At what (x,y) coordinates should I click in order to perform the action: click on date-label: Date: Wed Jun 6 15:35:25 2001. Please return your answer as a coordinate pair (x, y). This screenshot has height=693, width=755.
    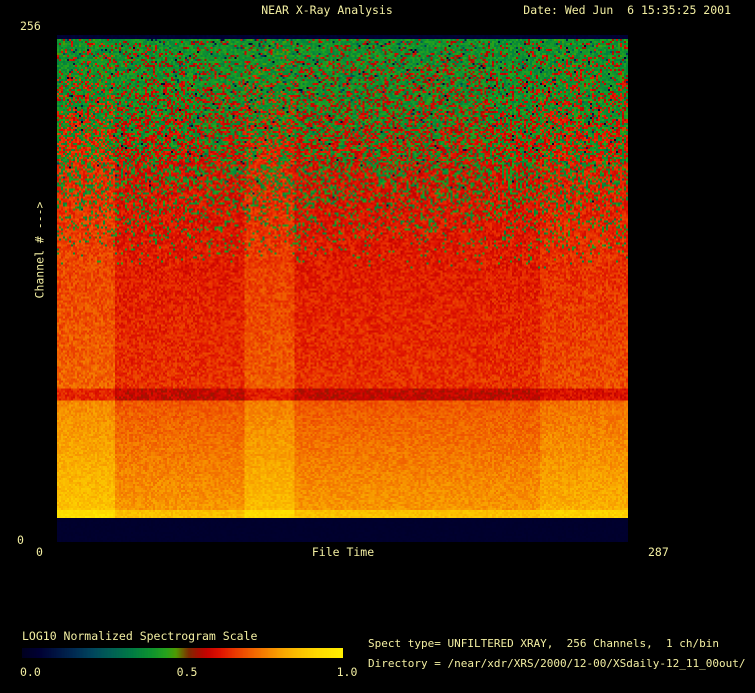
    Looking at the image, I should click on (627, 10).